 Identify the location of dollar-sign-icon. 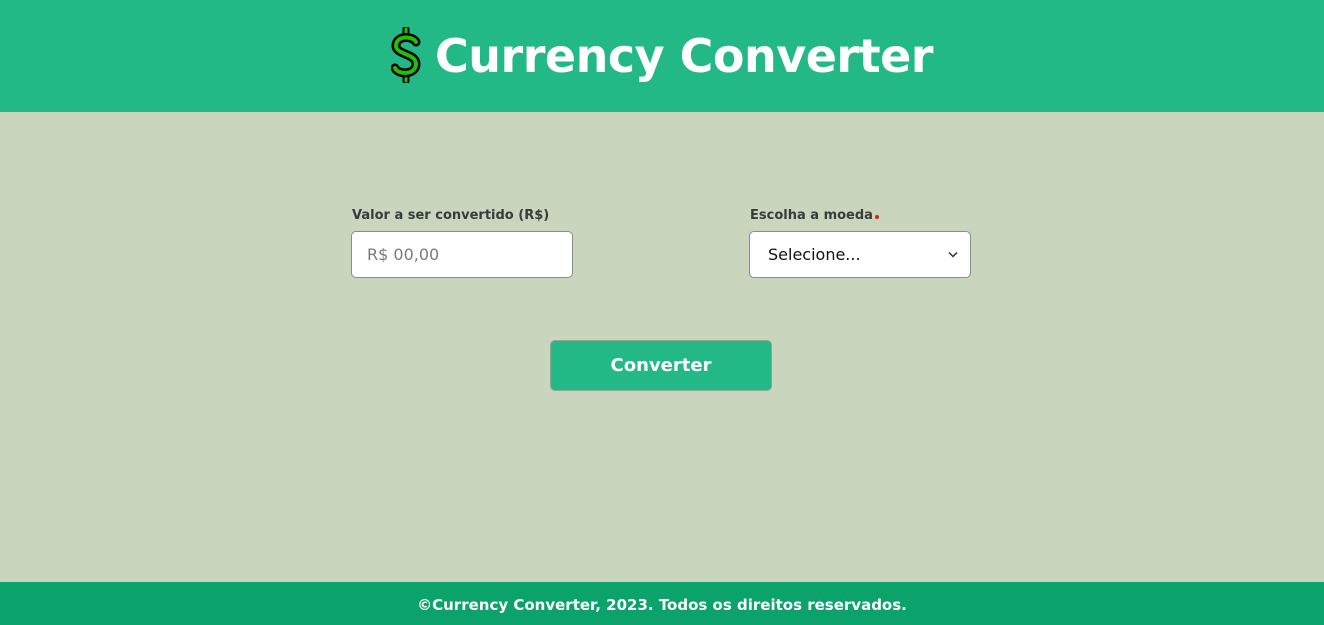
(406, 55).